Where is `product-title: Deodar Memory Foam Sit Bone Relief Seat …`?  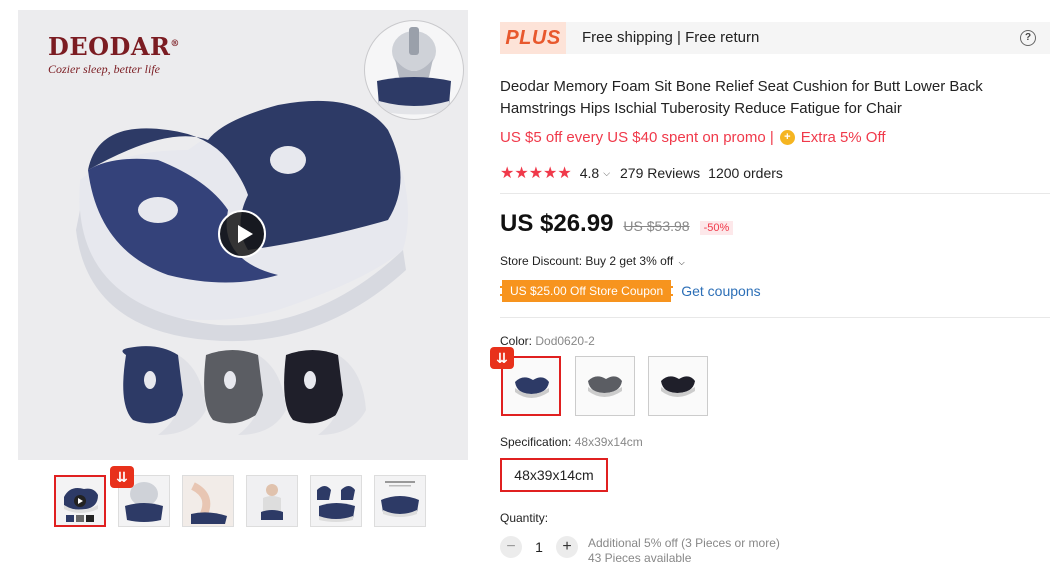
product-title: Deodar Memory Foam Sit Bone Relief Seat … is located at coordinates (741, 97).